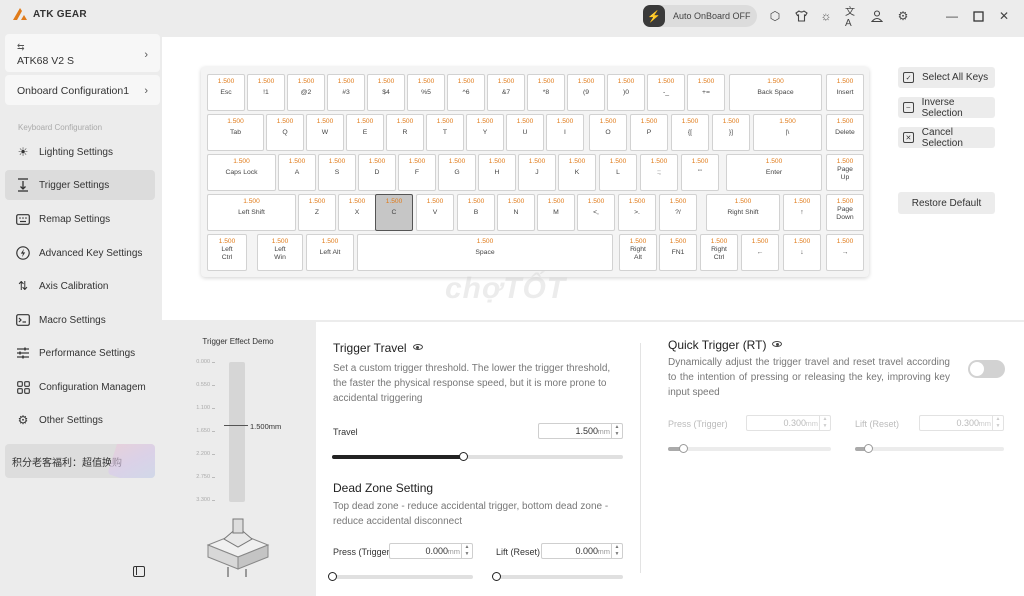 This screenshot has height=596, width=1024. Describe the element at coordinates (556, 212) in the screenshot. I see `key-m: 1.500 M` at that location.